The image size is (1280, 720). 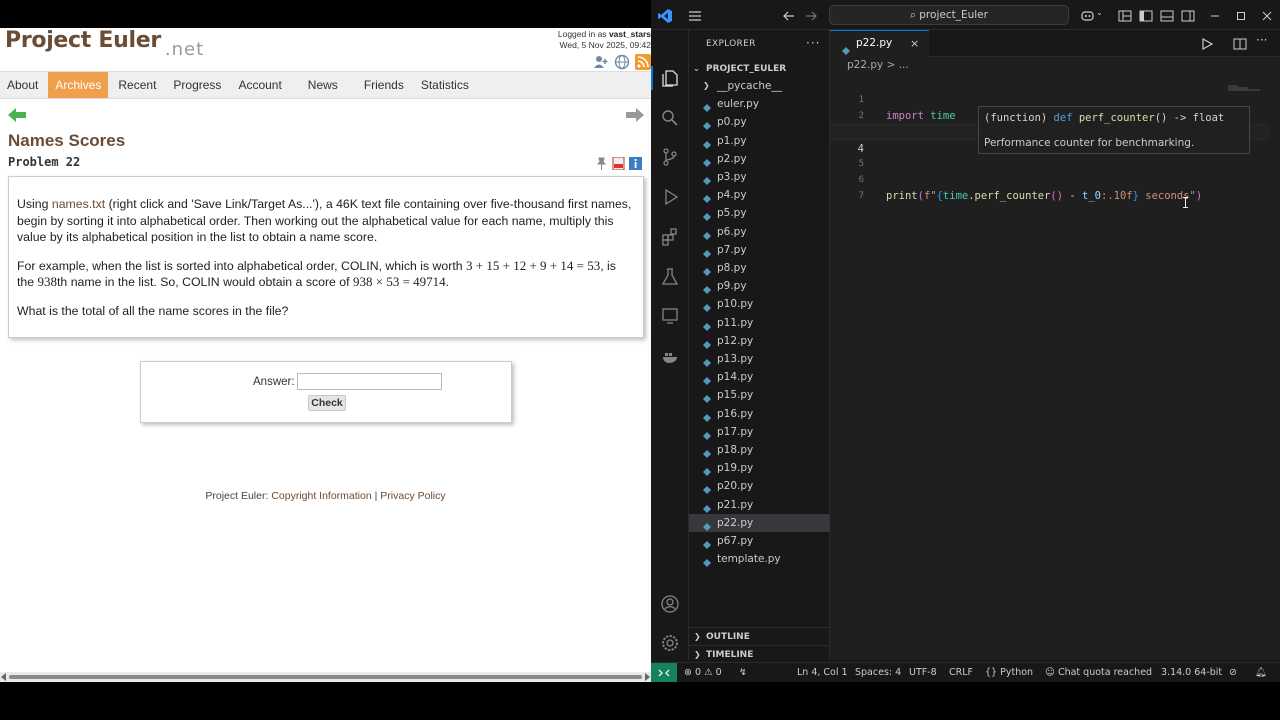 What do you see at coordinates (759, 141) in the screenshot?
I see `file-tree-item: p1.py` at bounding box center [759, 141].